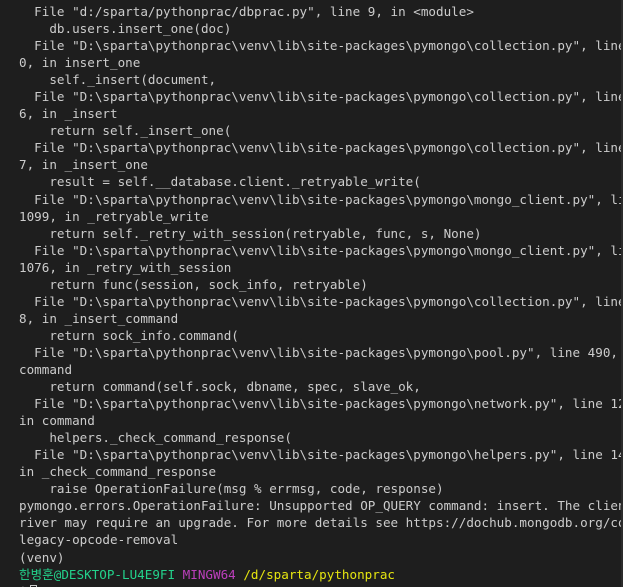 Image resolution: width=623 pixels, height=587 pixels. I want to click on terminal-output-line: return sock_info.command(, so click(129, 335).